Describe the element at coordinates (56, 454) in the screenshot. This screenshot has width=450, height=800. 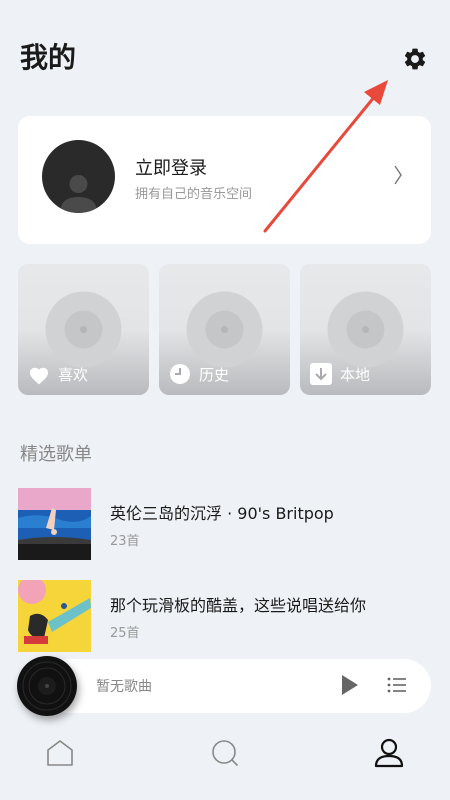
I see `section-title: 精选歌单` at that location.